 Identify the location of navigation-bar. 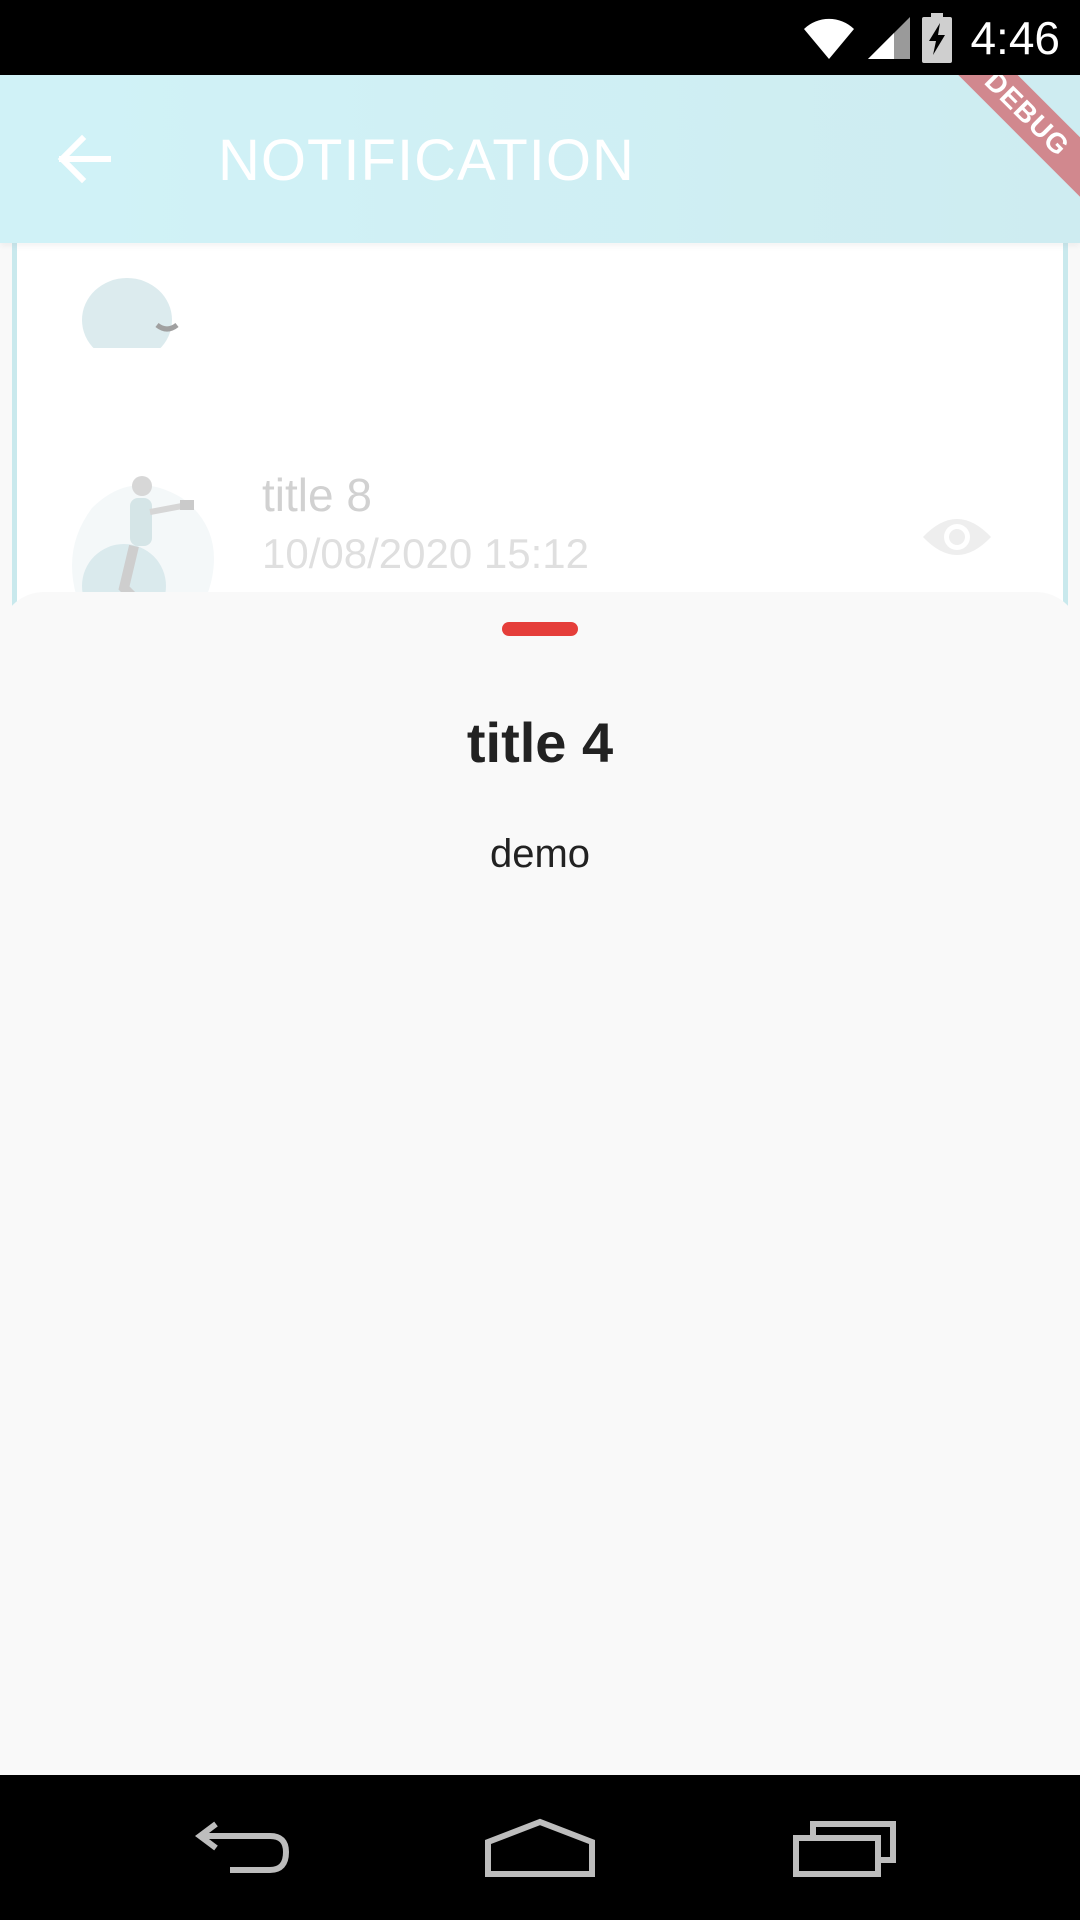
(540, 1847).